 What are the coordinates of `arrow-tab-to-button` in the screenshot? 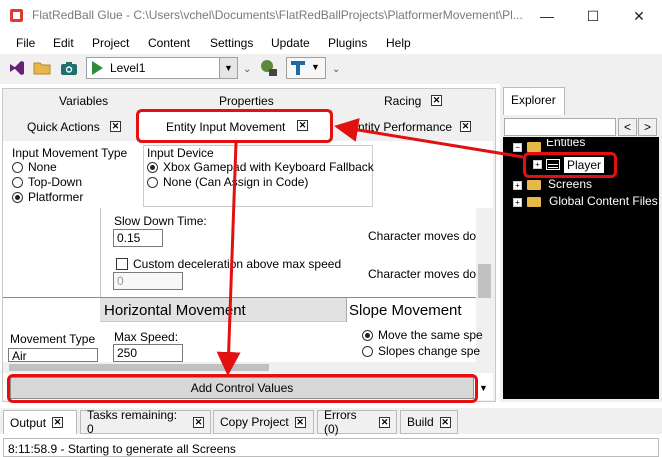 It's located at (228, 259).